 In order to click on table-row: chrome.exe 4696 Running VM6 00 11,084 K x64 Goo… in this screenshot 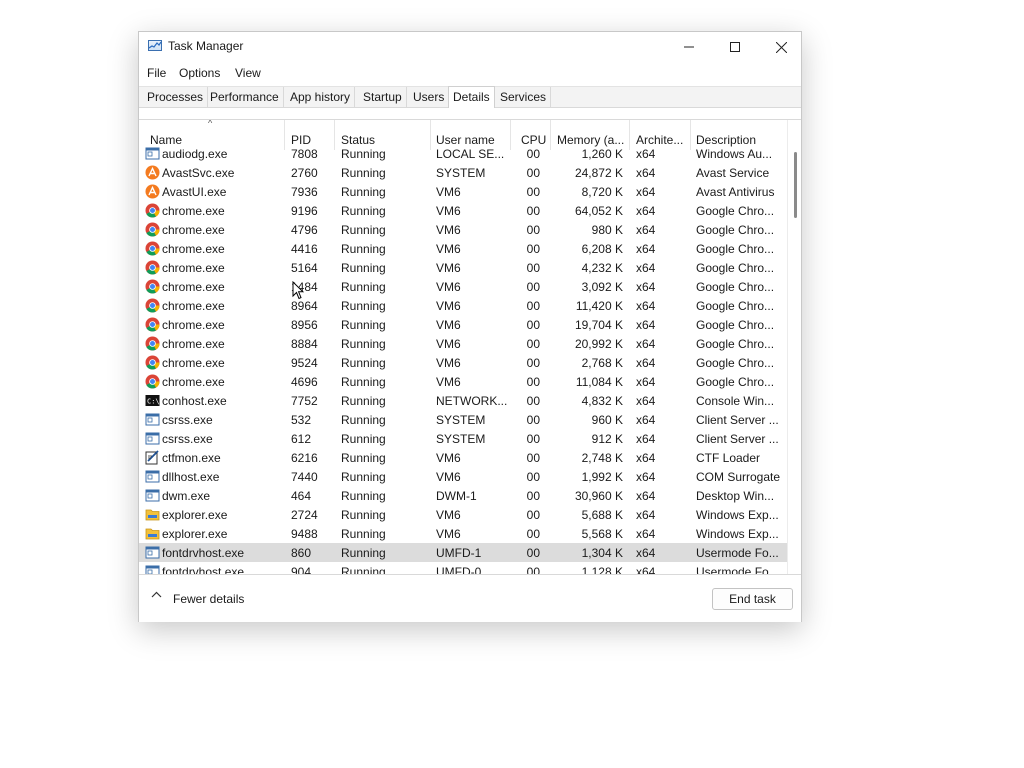, I will do `click(463, 381)`.